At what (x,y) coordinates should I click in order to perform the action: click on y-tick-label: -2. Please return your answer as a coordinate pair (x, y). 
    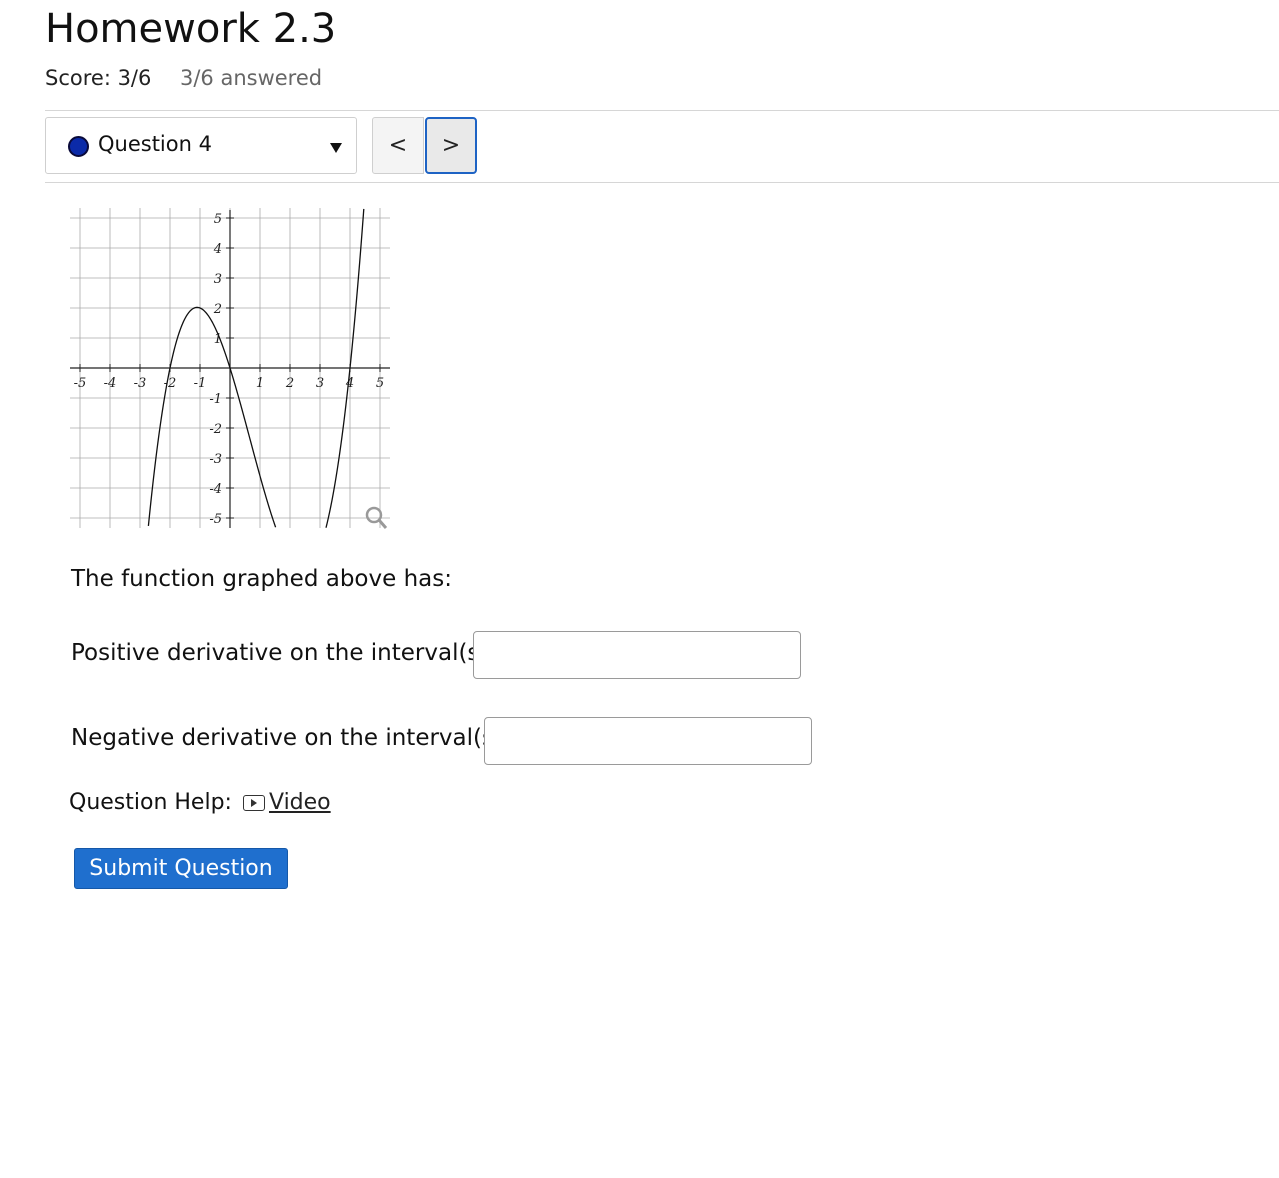
    Looking at the image, I should click on (215, 429).